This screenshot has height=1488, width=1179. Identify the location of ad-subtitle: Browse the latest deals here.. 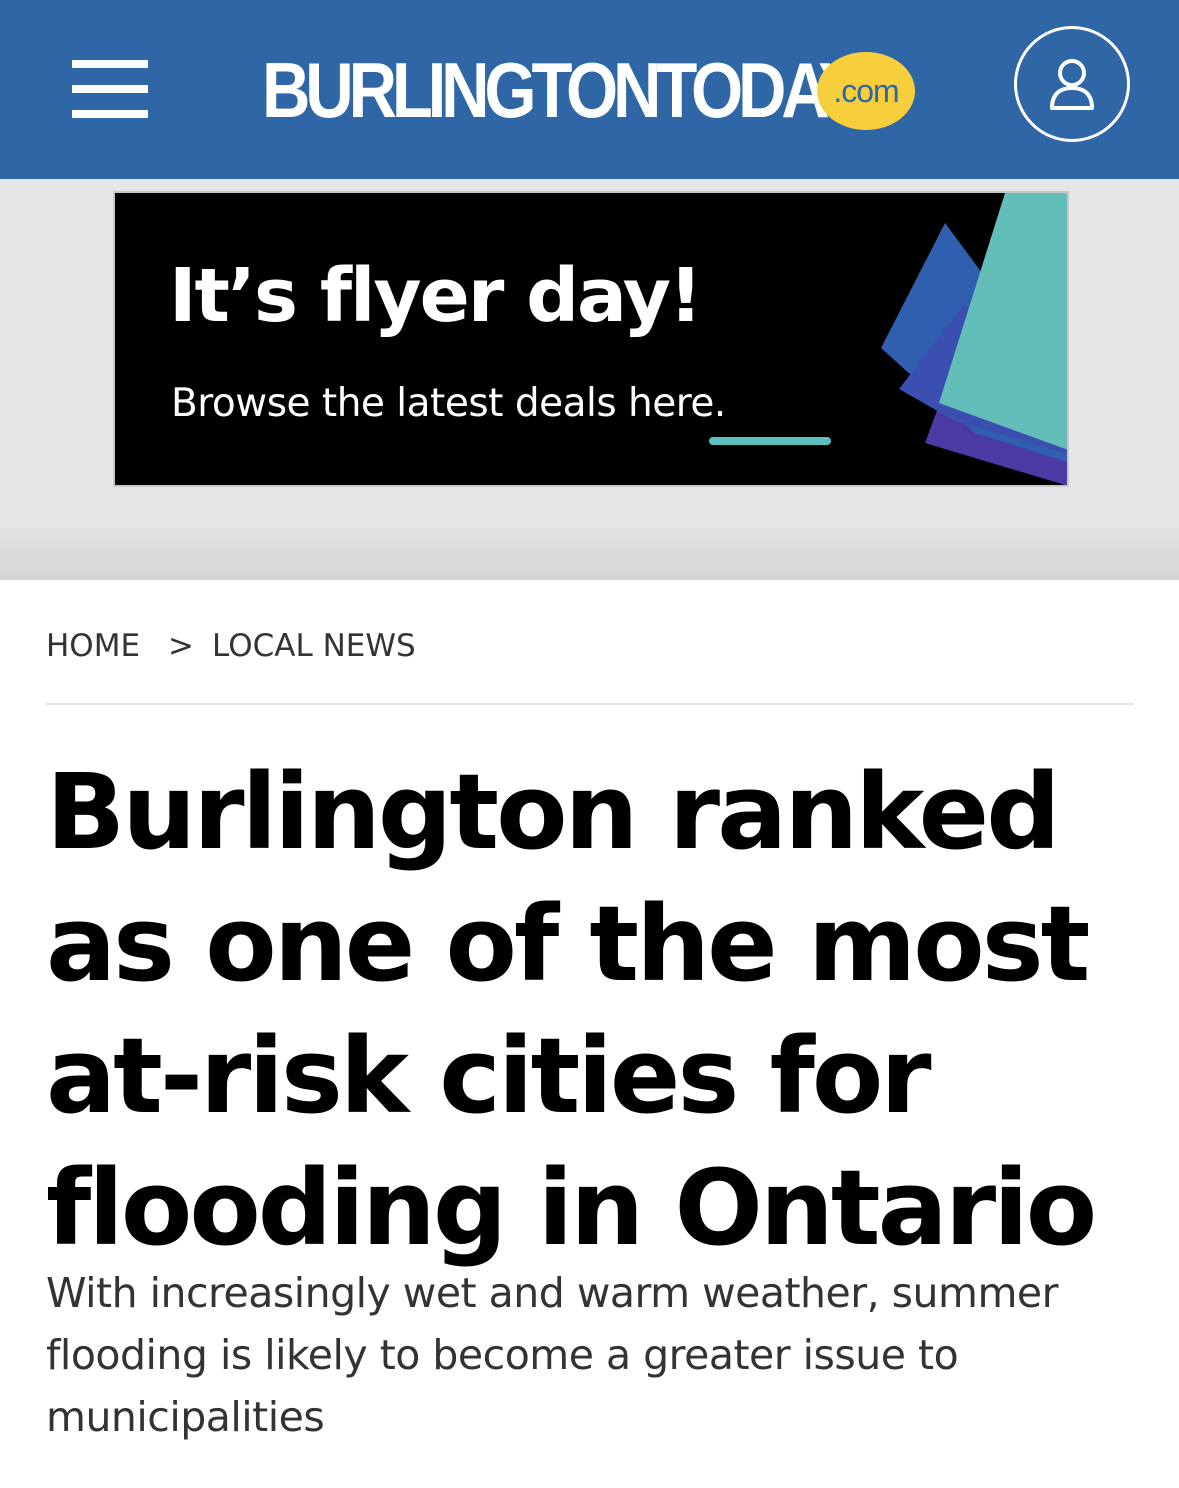
(448, 403).